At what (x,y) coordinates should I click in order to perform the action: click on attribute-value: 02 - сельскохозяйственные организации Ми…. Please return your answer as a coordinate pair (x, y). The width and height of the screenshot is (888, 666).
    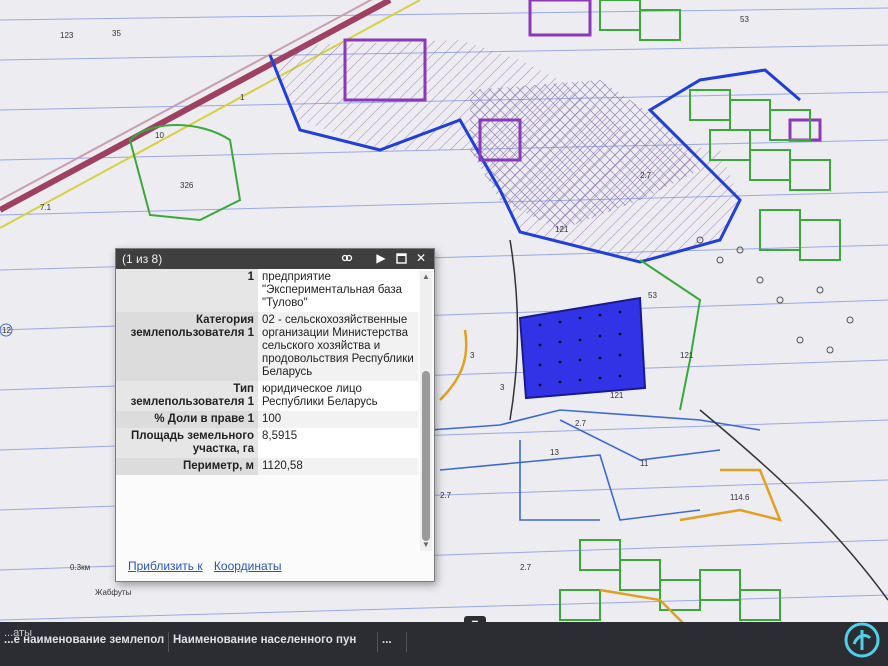
    Looking at the image, I should click on (338, 346).